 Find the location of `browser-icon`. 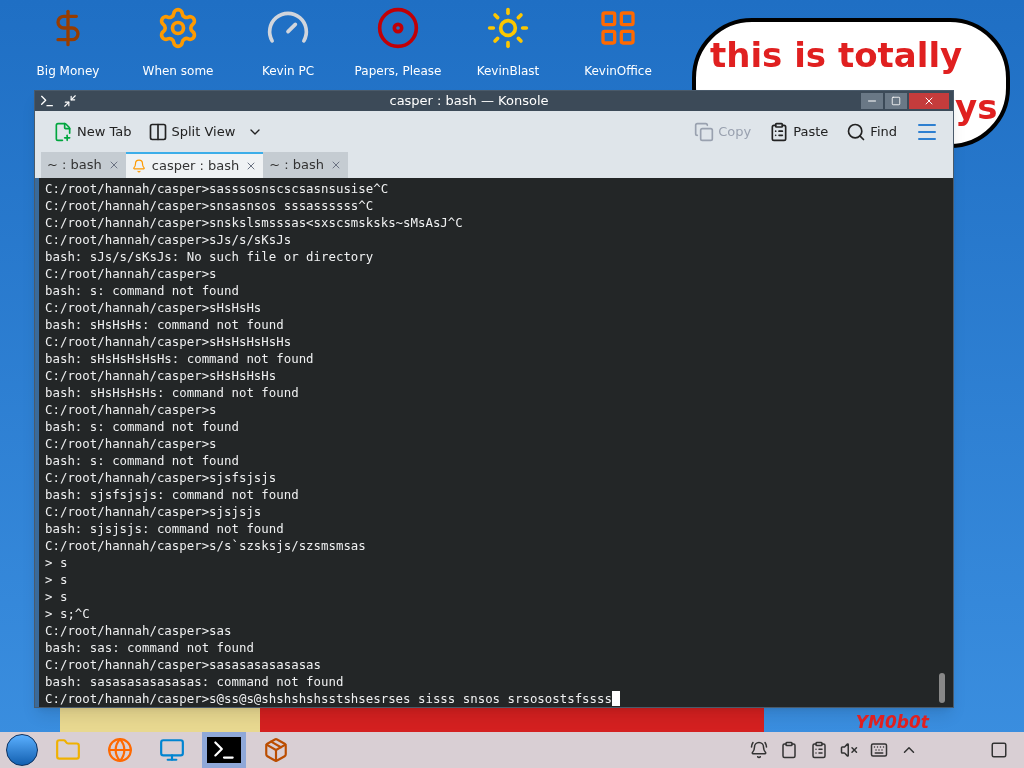

browser-icon is located at coordinates (120, 750).